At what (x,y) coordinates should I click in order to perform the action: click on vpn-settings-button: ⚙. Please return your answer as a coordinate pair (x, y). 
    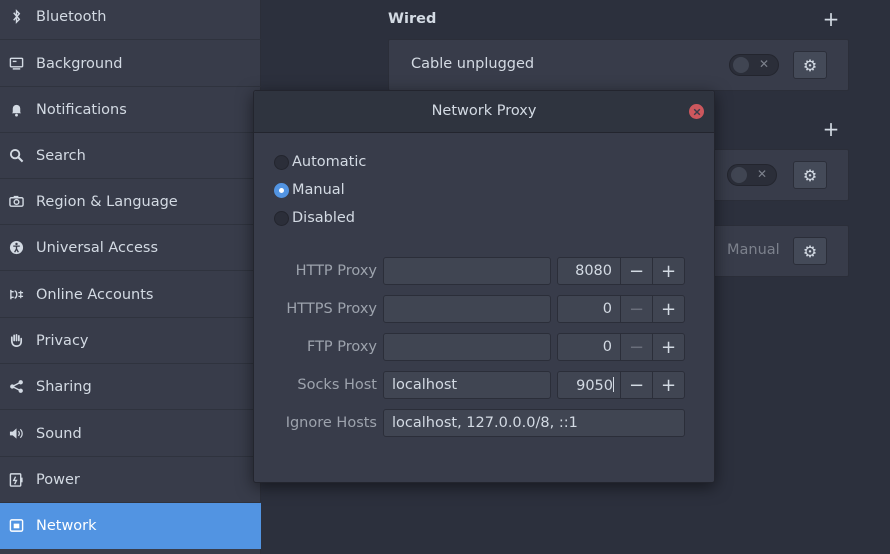
    Looking at the image, I should click on (810, 175).